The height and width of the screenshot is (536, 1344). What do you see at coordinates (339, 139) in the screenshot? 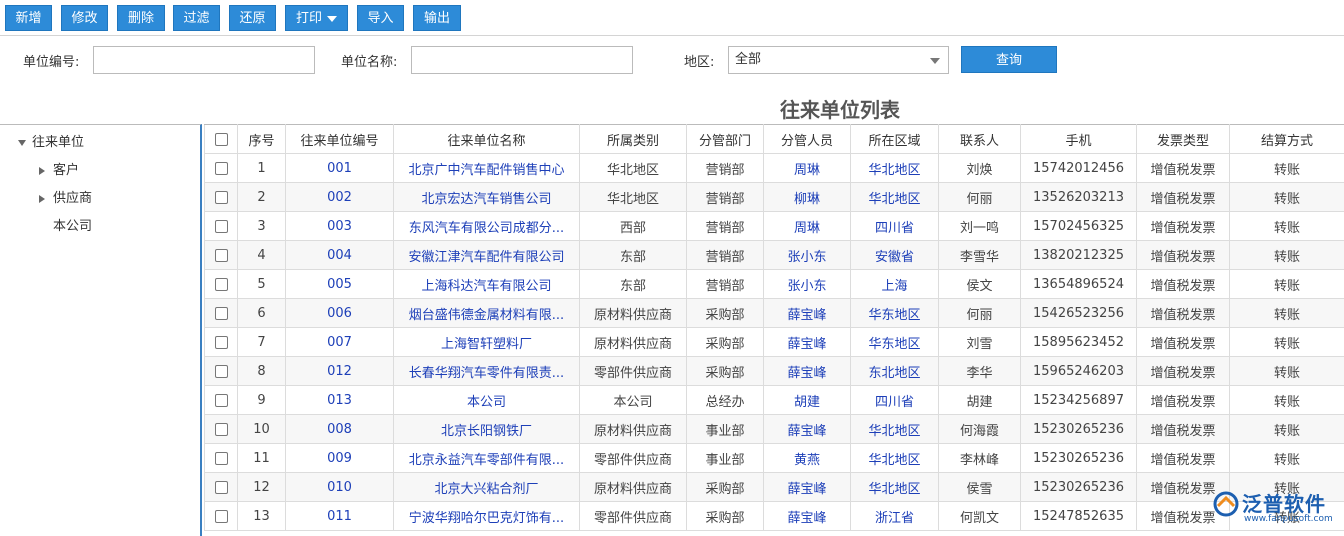
I see `column-header: 往来单位编号` at bounding box center [339, 139].